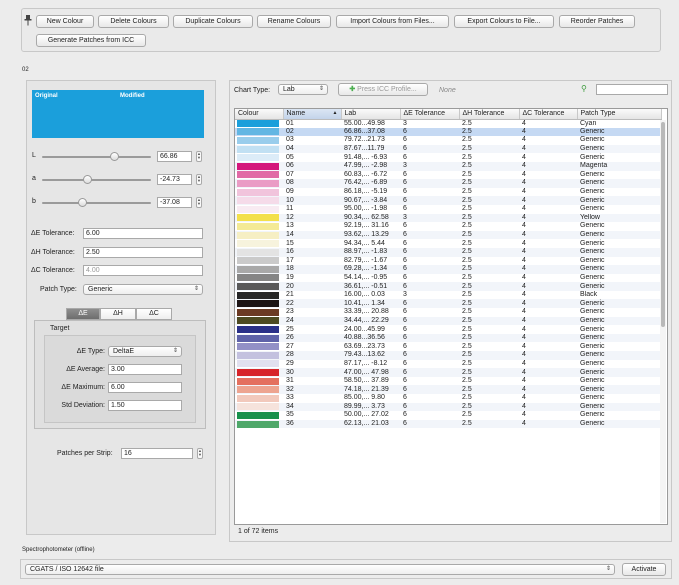 The width and height of the screenshot is (679, 585). What do you see at coordinates (96, 157) in the screenshot?
I see `l-slider-track` at bounding box center [96, 157].